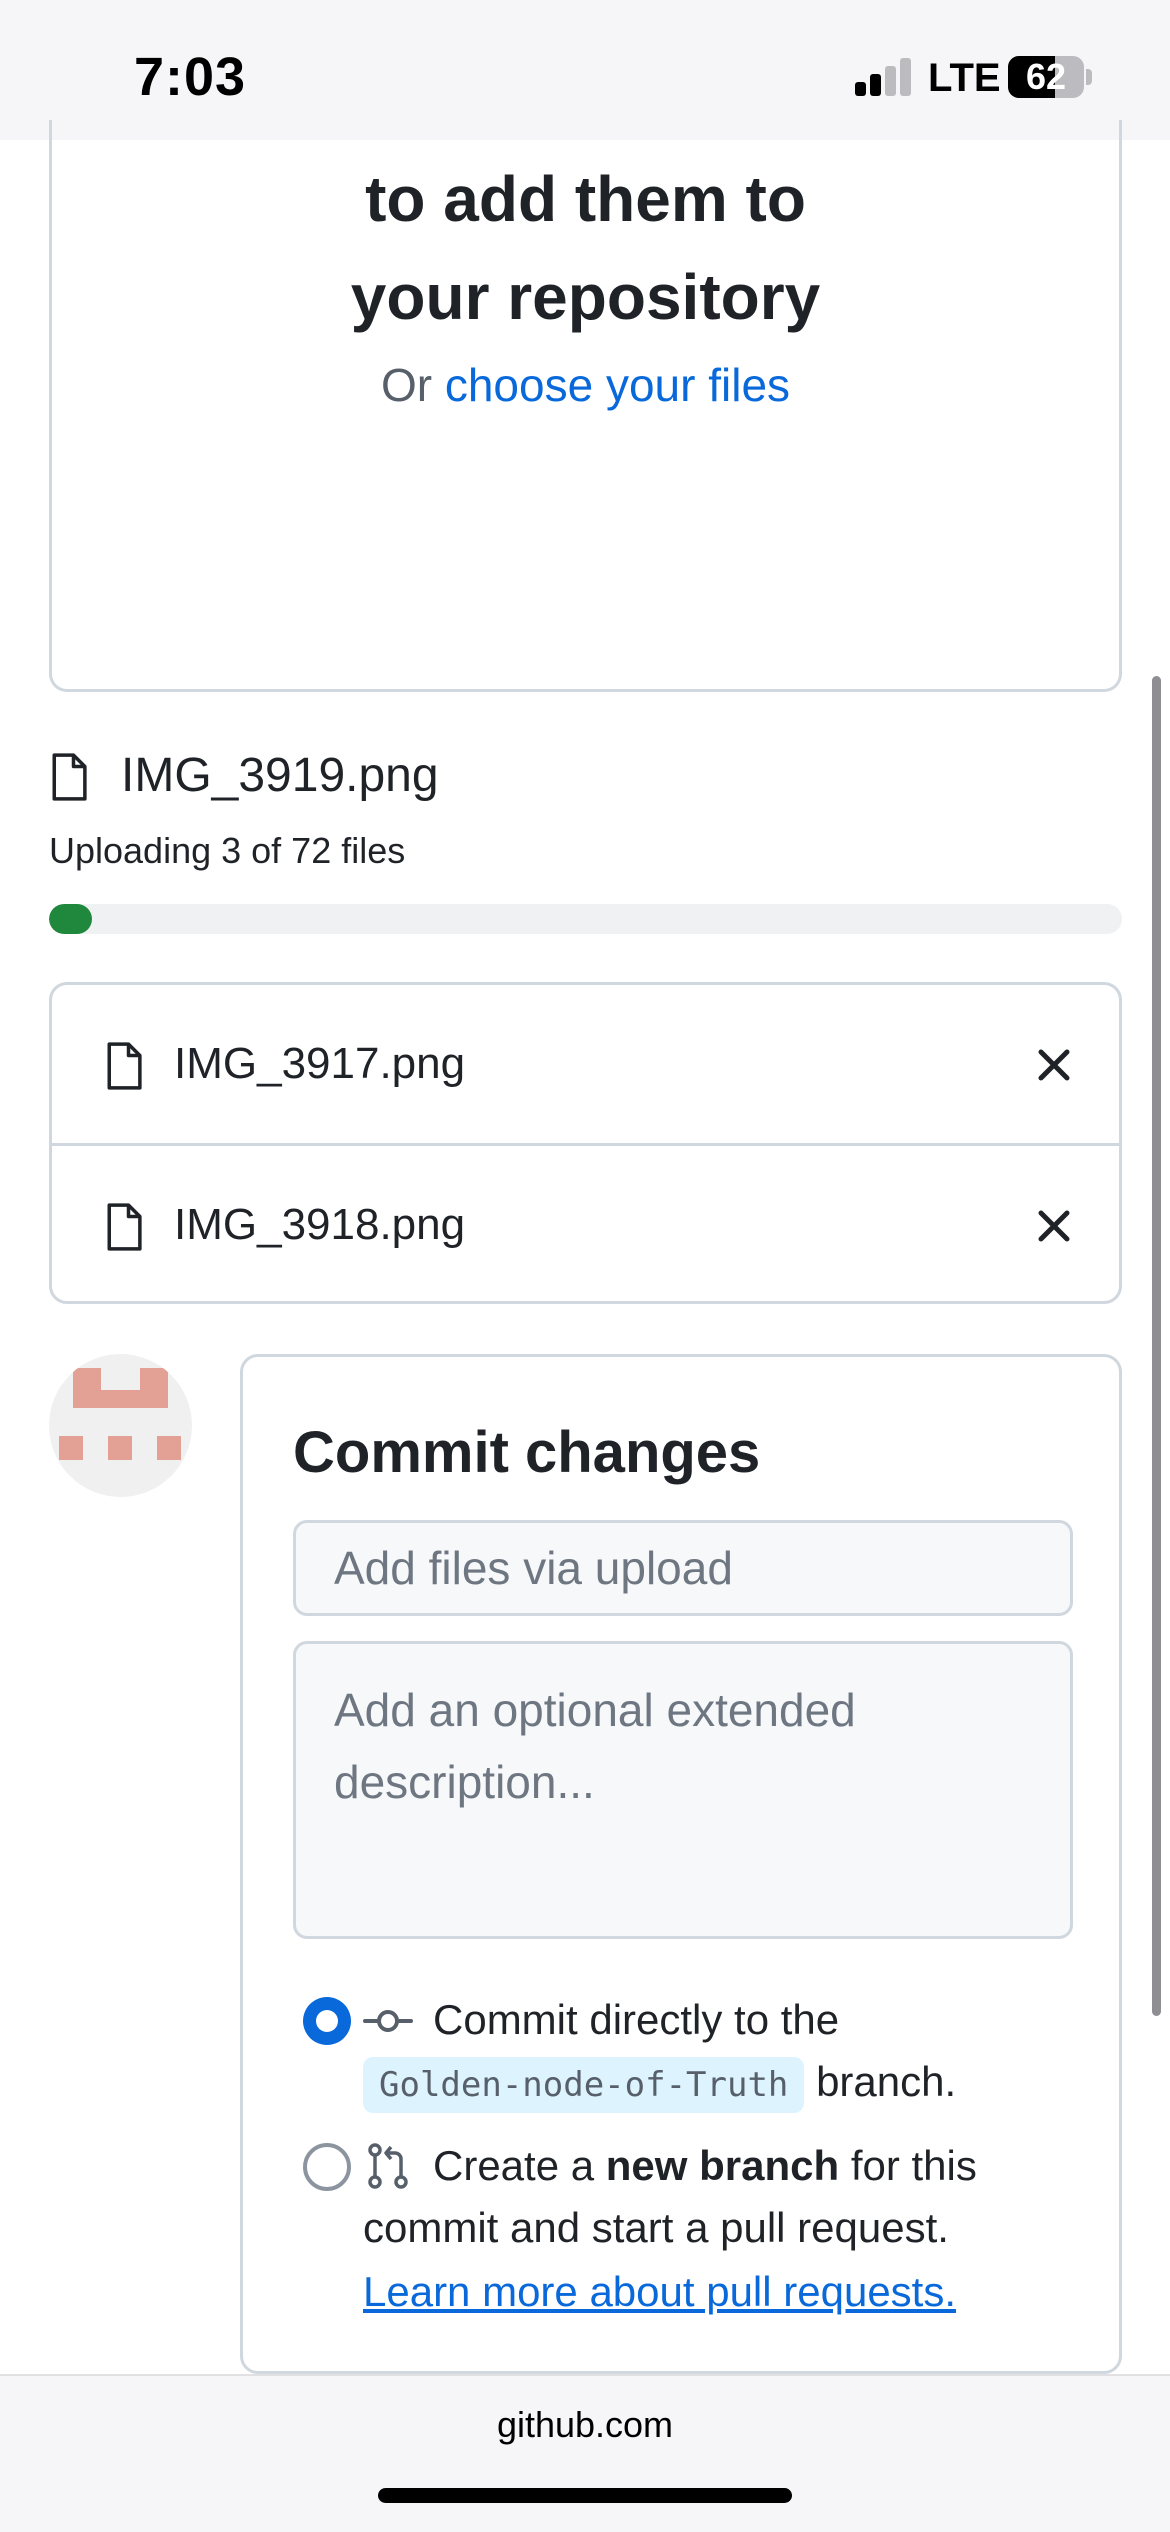 This screenshot has width=1170, height=2532. I want to click on new-branch-bold: new branch, so click(722, 2165).